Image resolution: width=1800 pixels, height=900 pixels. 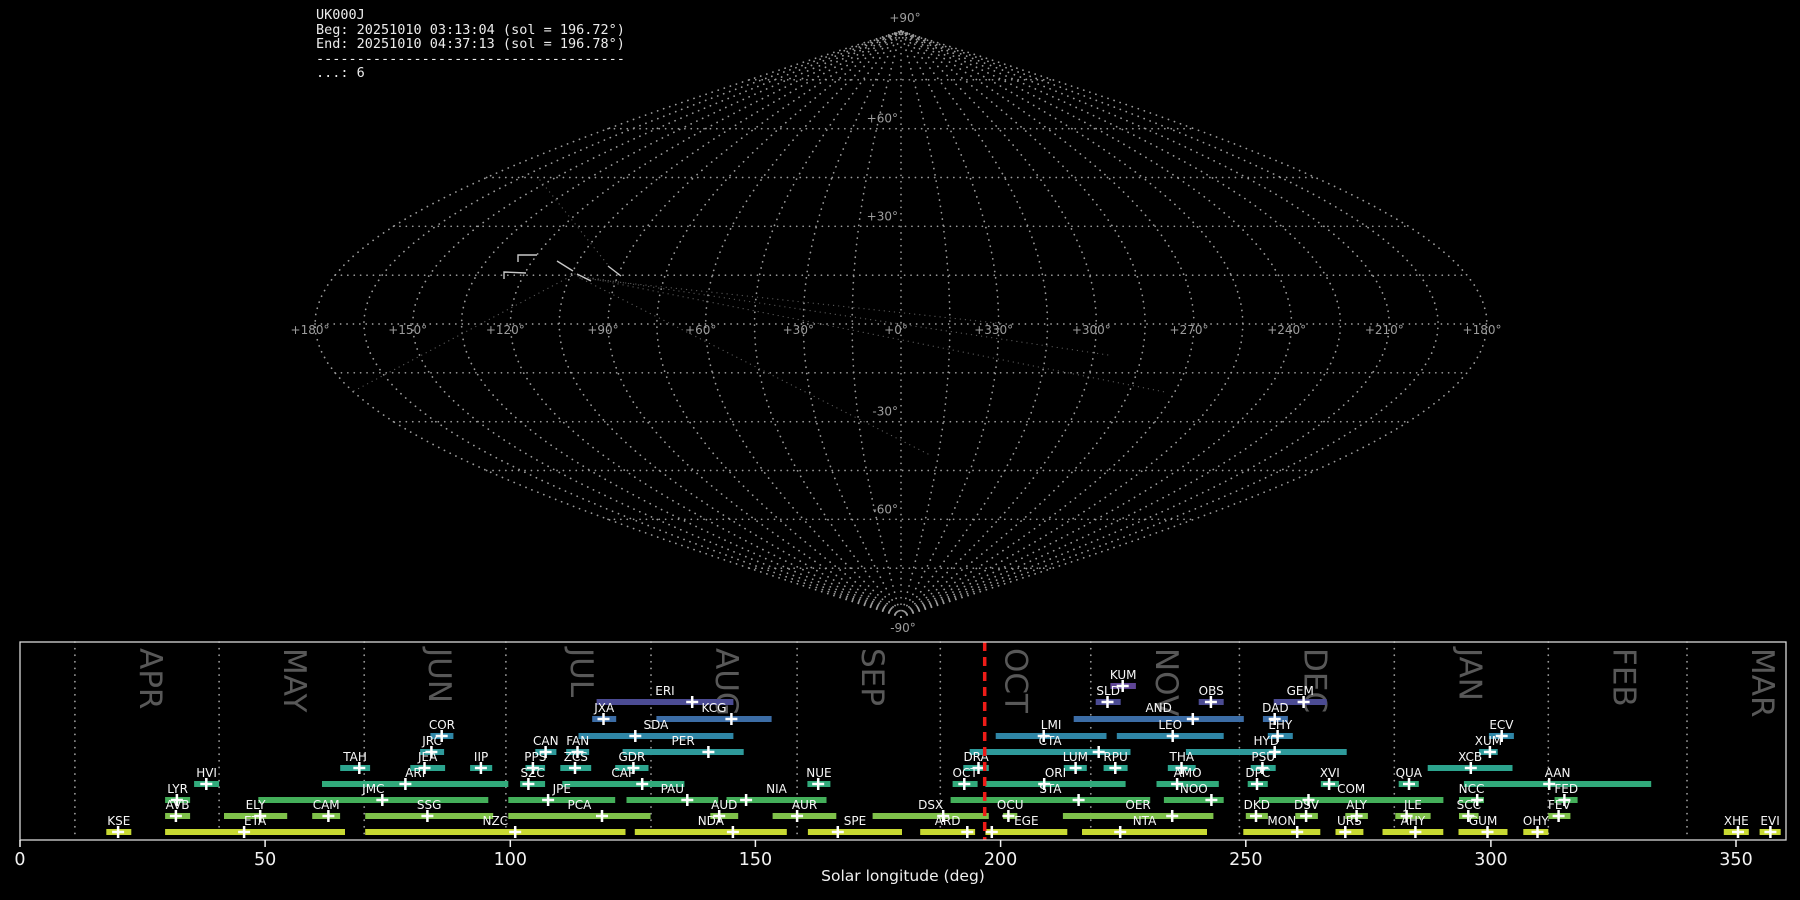 I want to click on shower-code-label: PAU, so click(x=672, y=789).